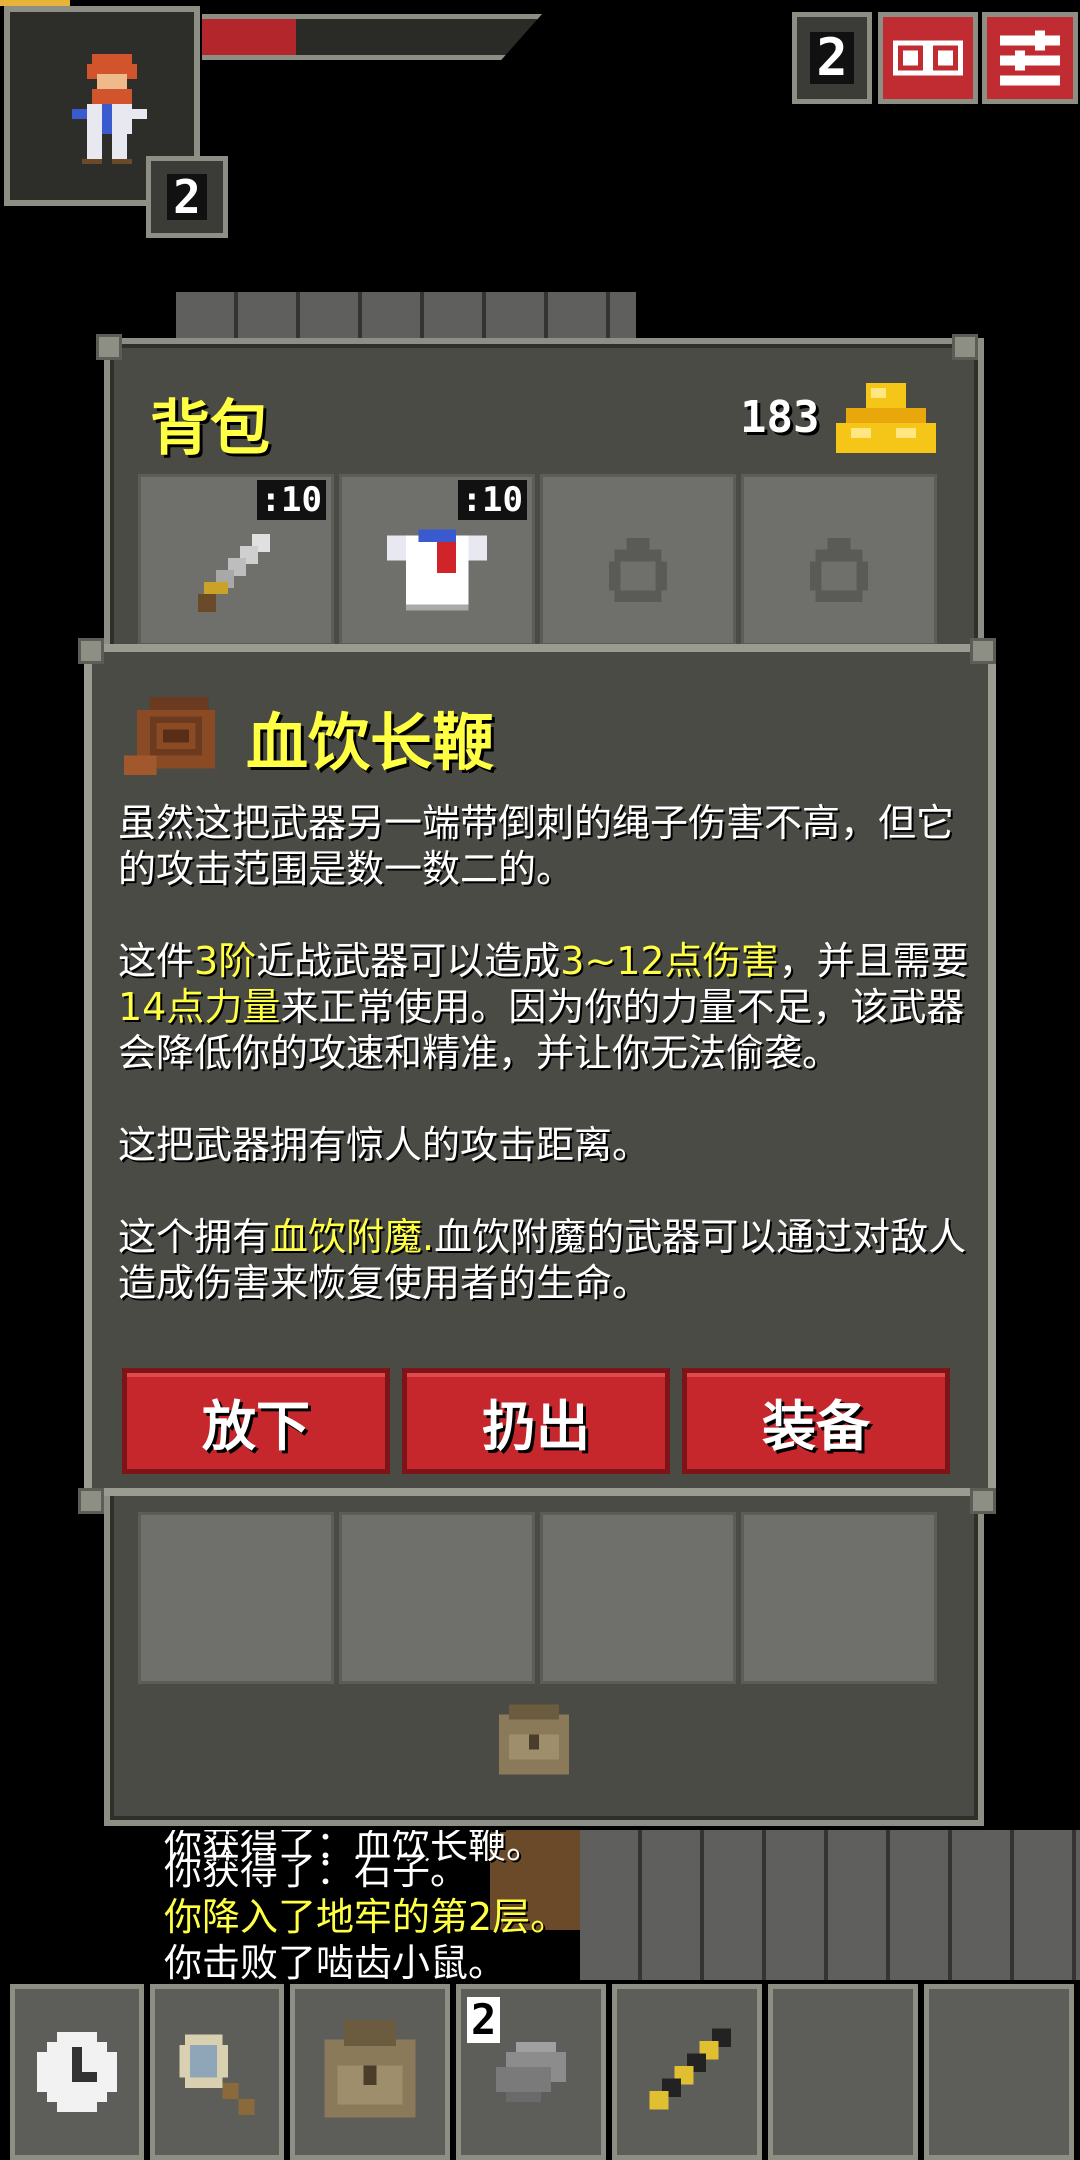  Describe the element at coordinates (335, 1963) in the screenshot. I see `log-line: 你击败了啮齿小鼠。` at that location.